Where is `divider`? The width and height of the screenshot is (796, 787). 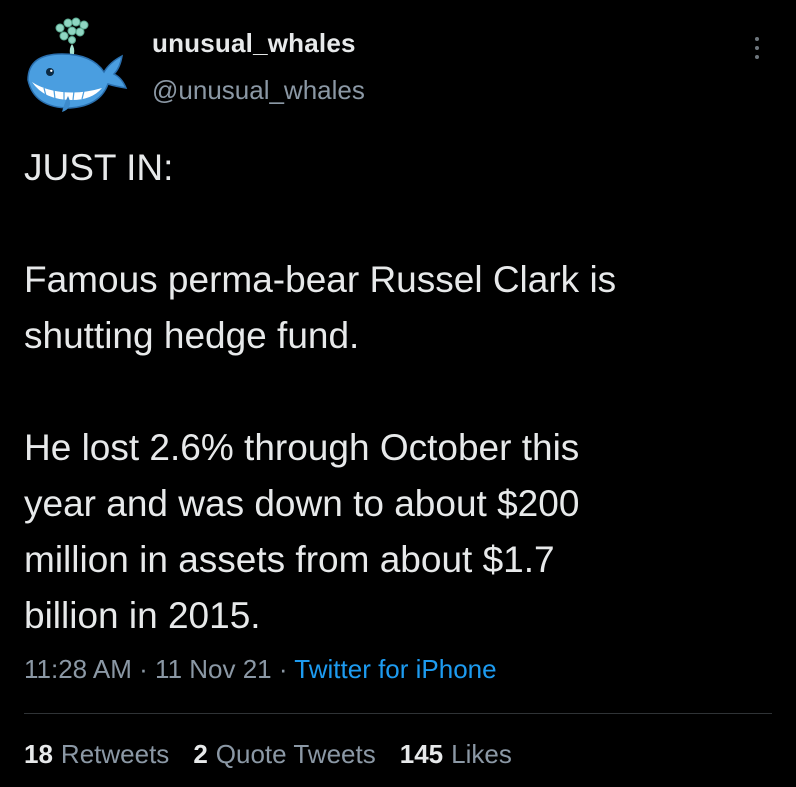
divider is located at coordinates (398, 713).